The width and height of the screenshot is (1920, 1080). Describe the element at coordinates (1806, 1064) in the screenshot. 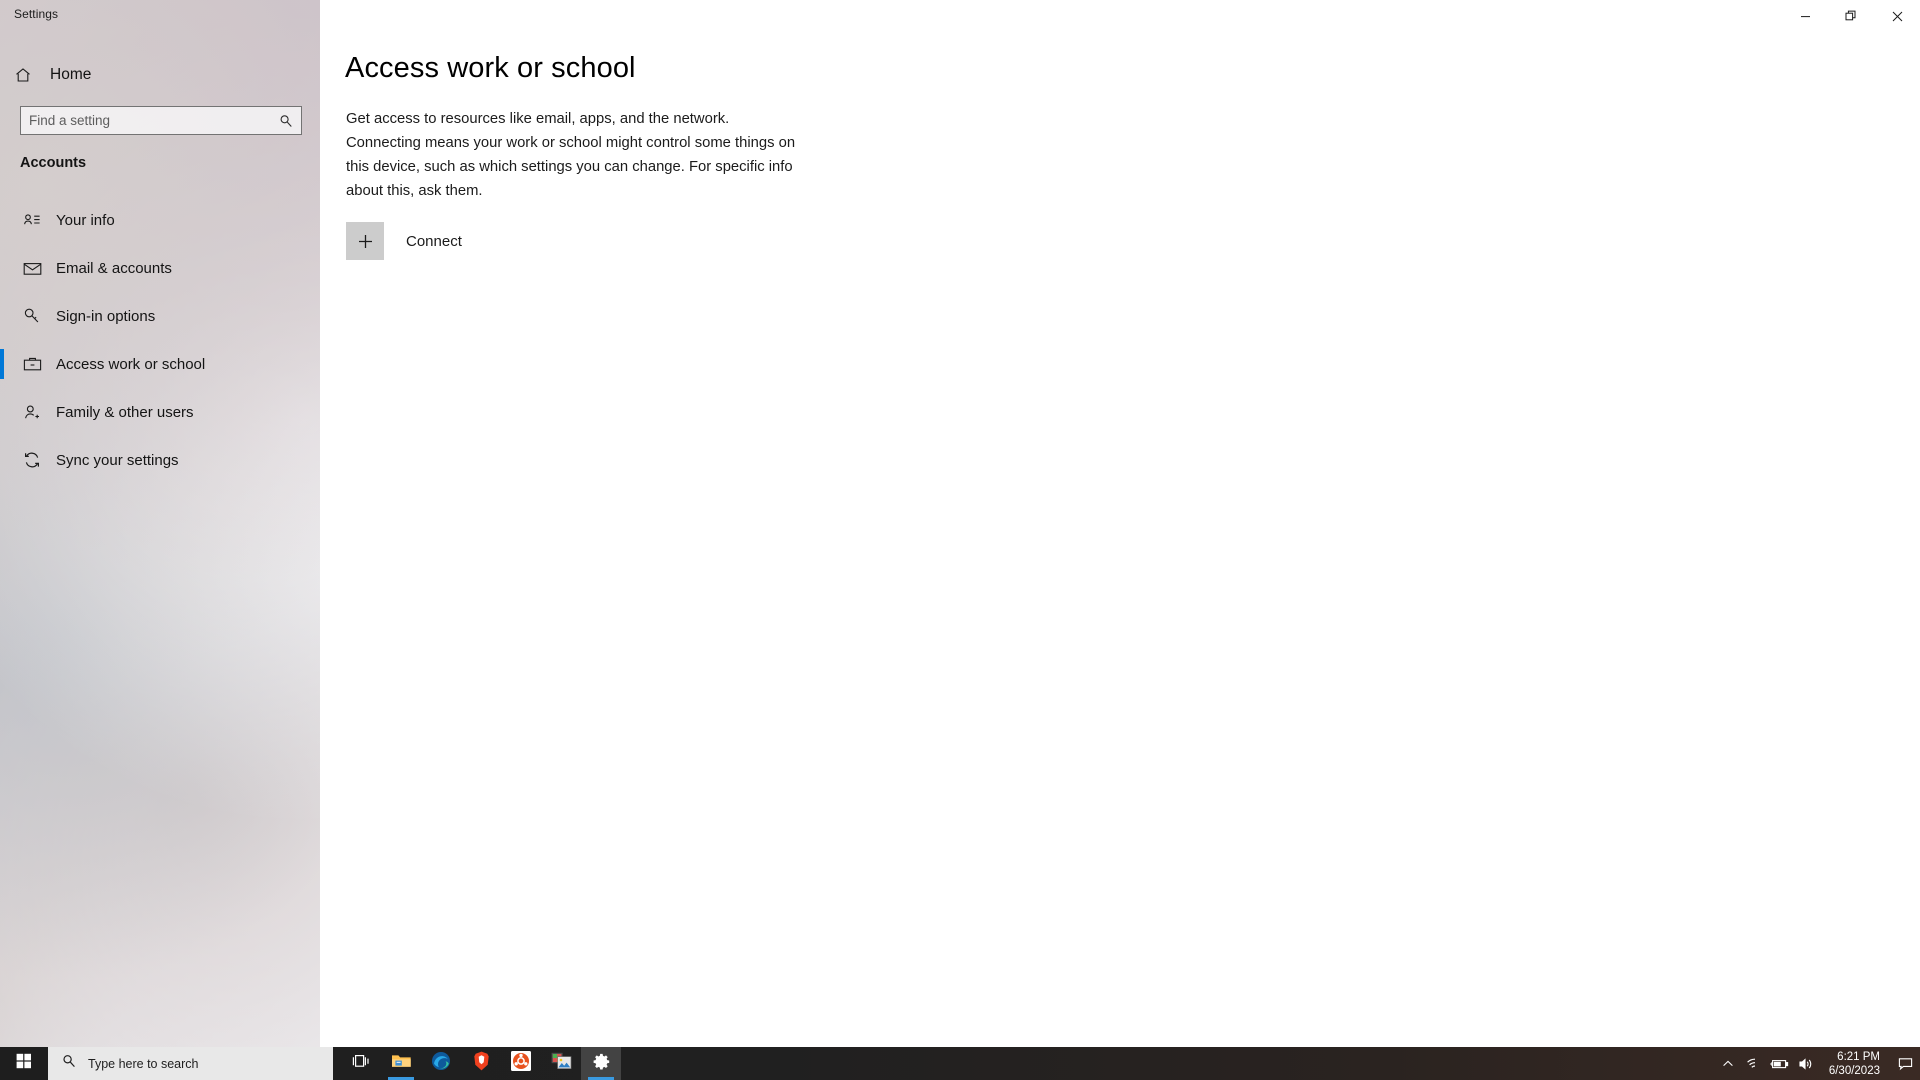

I see `speaker-icon` at that location.